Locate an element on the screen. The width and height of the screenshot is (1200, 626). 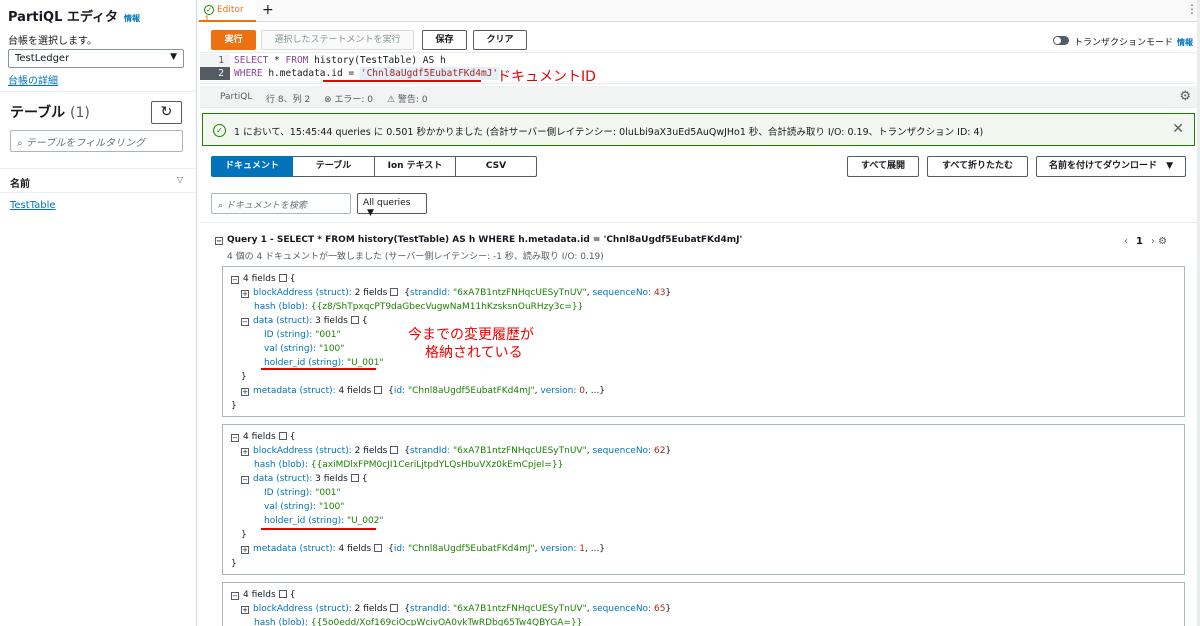
status-errors: ⊗ エラー: 0 is located at coordinates (348, 98).